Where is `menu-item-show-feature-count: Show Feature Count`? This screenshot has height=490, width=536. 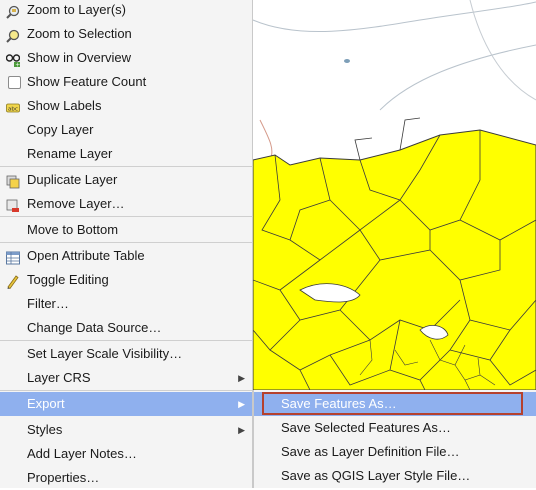
menu-item-show-feature-count: Show Feature Count is located at coordinates (126, 82).